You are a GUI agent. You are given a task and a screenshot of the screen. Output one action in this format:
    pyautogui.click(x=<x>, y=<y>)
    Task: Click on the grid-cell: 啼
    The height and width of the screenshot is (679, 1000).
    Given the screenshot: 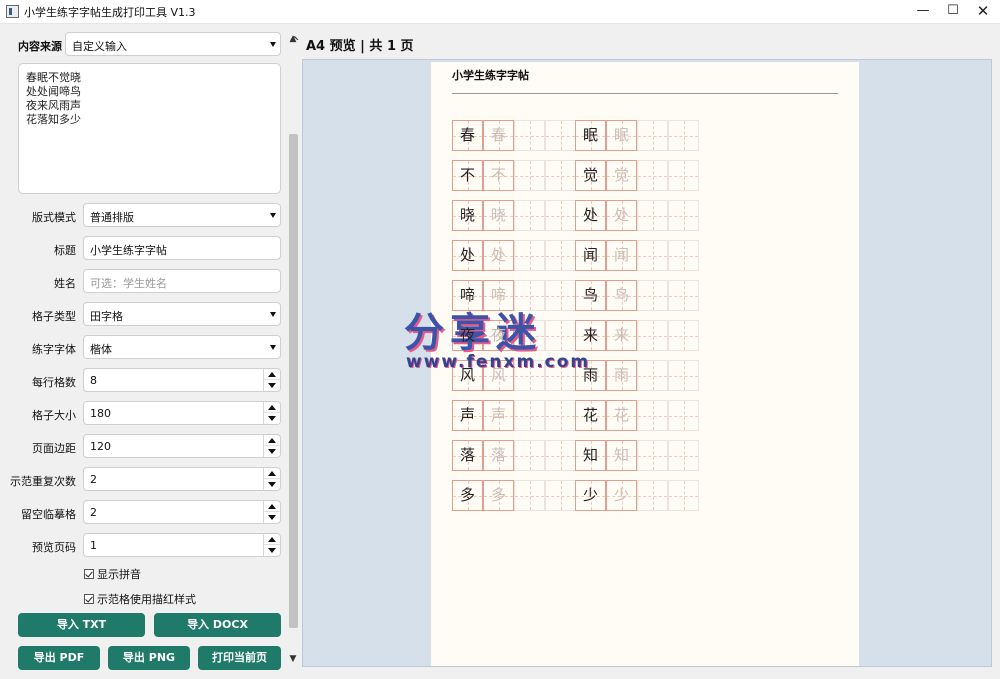 What is the action you would take?
    pyautogui.click(x=467, y=295)
    